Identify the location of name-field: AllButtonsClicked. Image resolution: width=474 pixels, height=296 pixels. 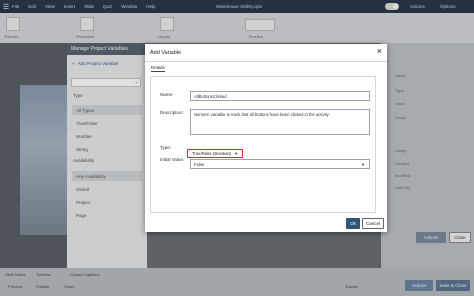
(280, 96).